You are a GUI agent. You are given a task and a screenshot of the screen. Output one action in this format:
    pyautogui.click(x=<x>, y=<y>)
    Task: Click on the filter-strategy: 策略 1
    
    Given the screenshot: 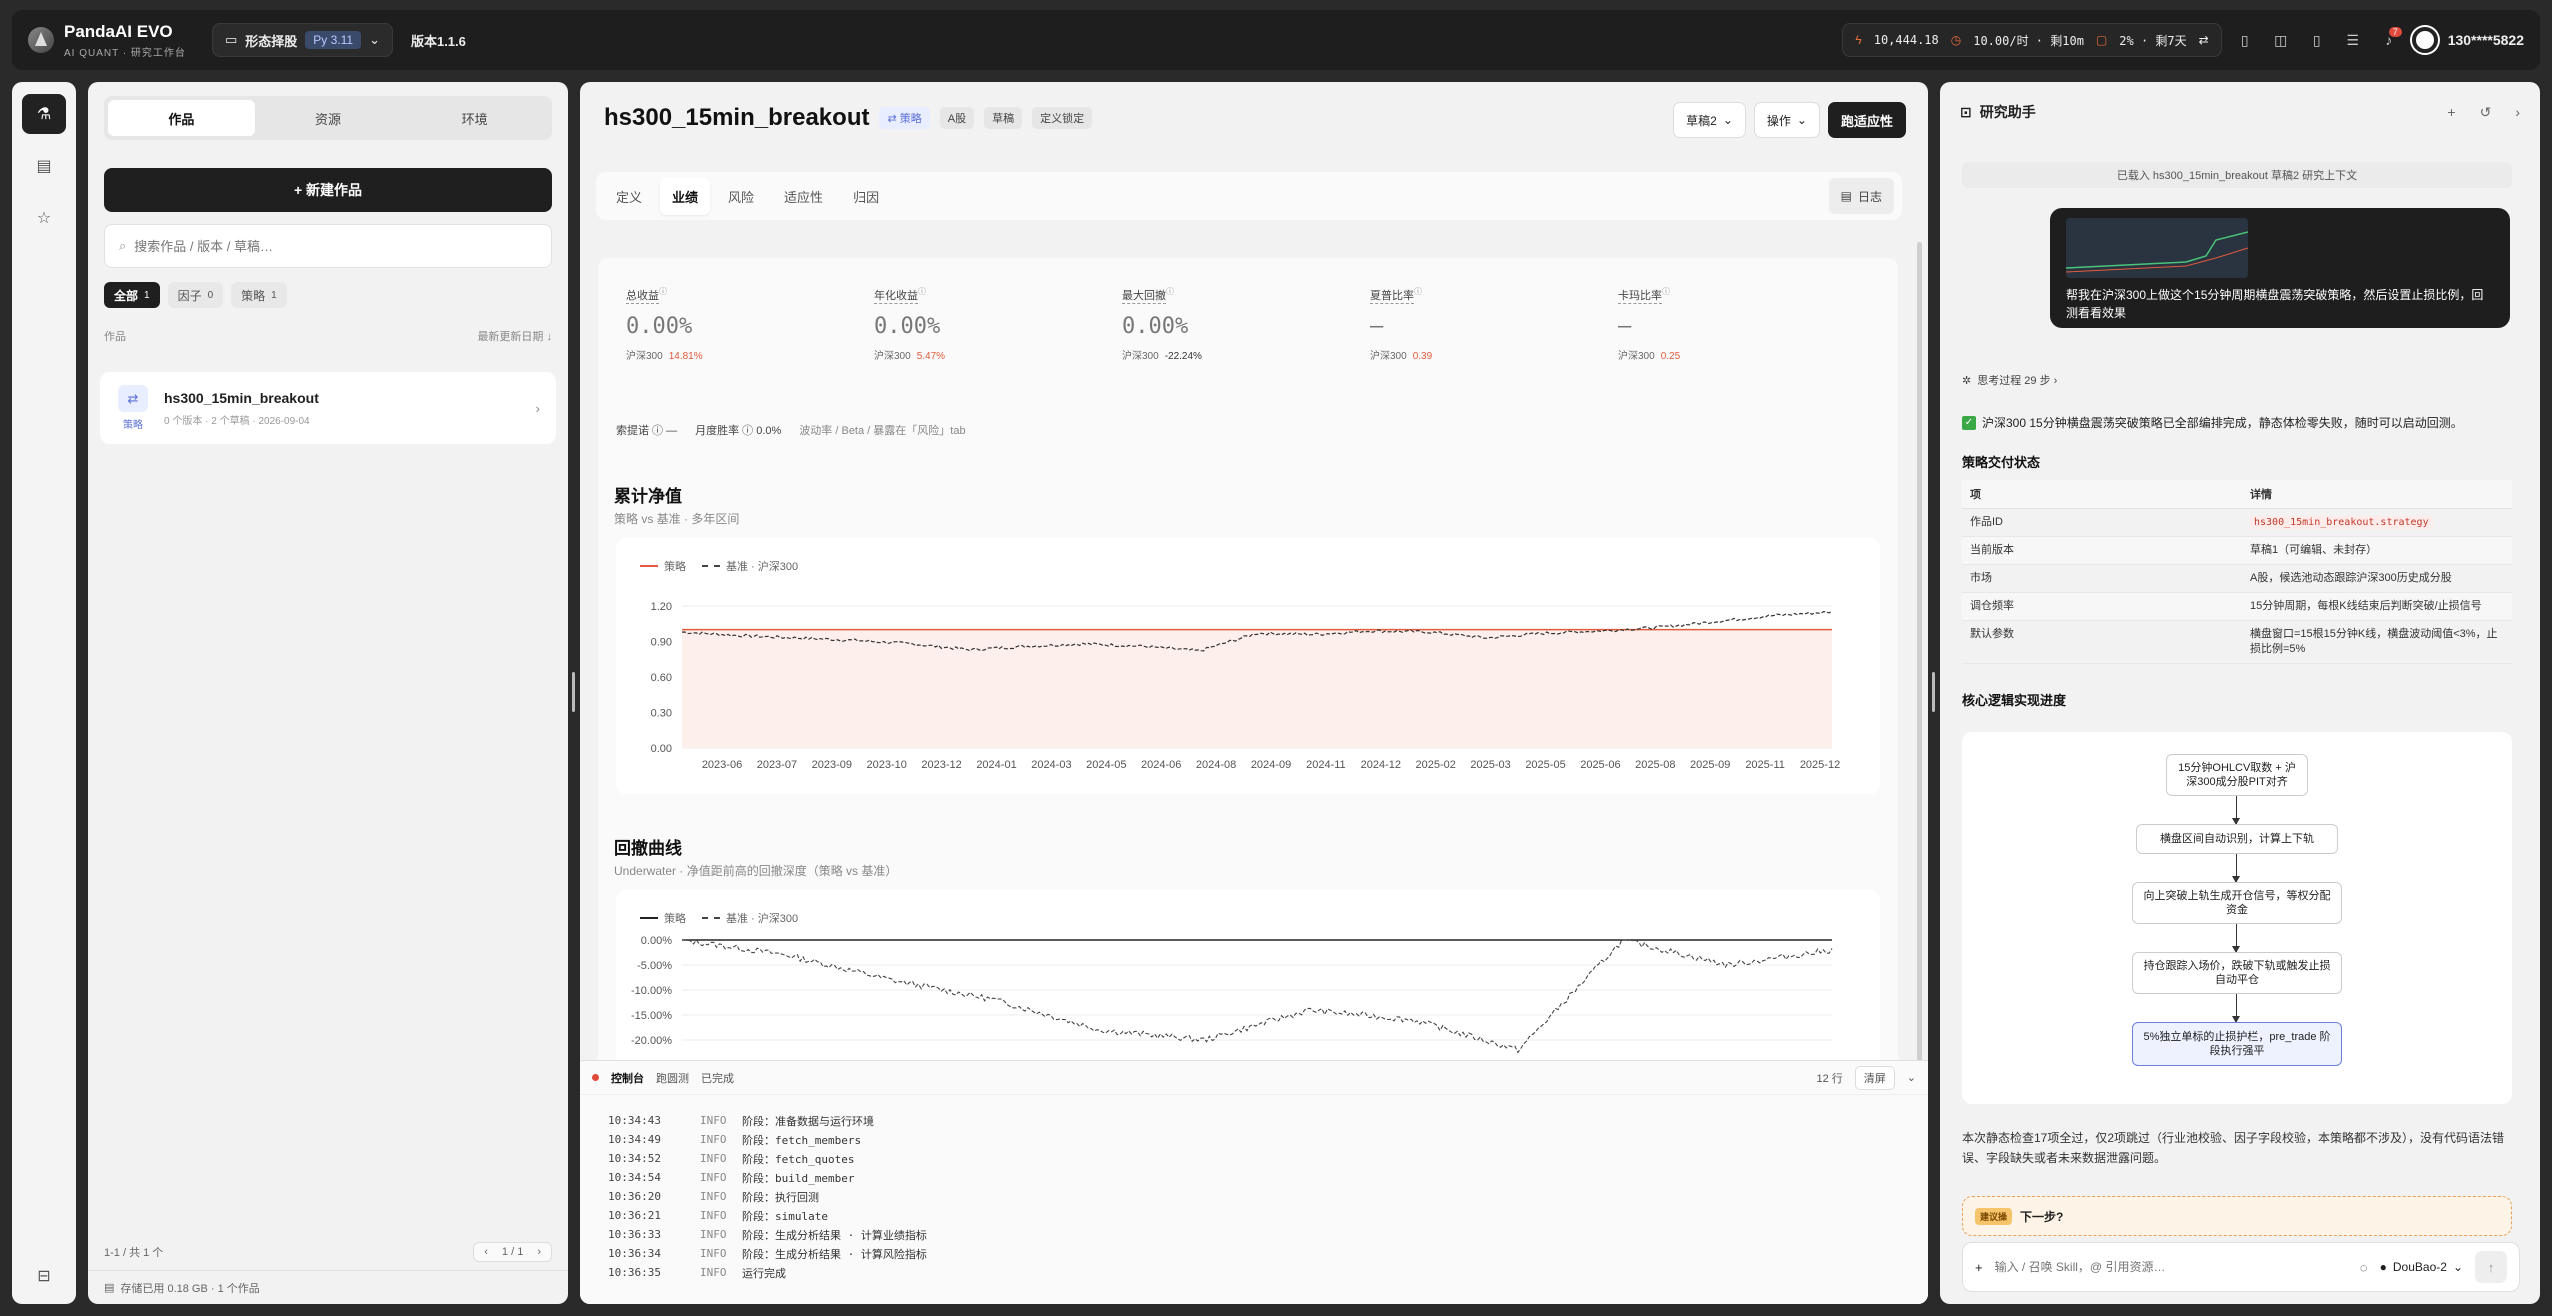 What is the action you would take?
    pyautogui.click(x=259, y=295)
    